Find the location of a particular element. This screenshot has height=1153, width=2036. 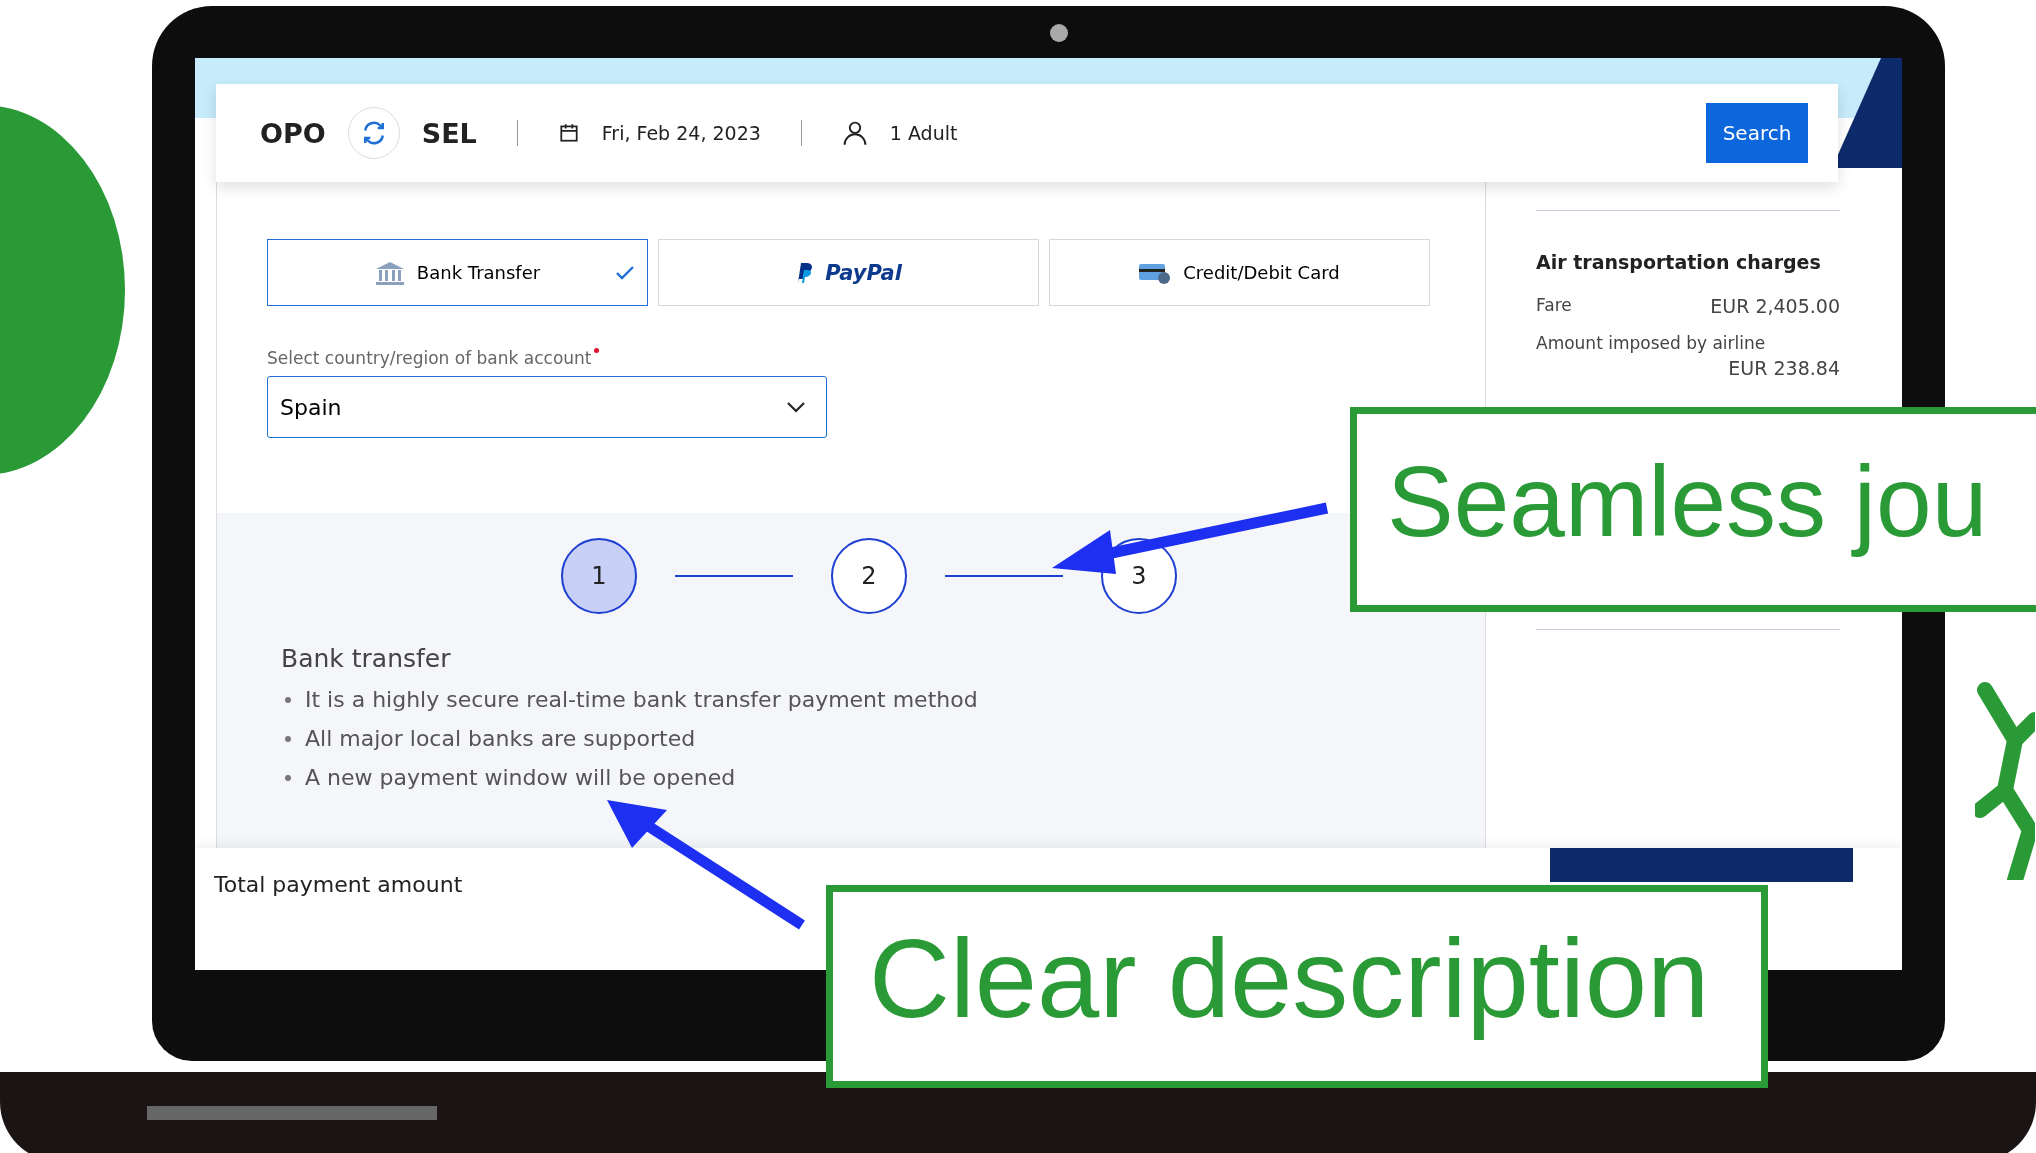

origin-code: OPO is located at coordinates (293, 133).